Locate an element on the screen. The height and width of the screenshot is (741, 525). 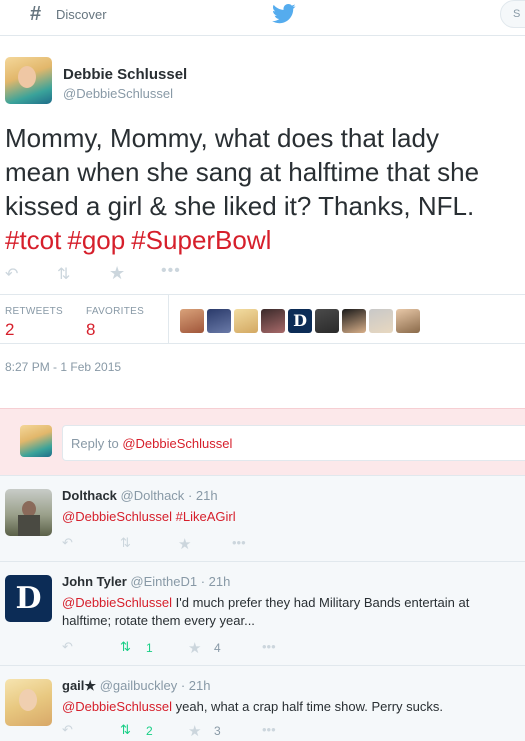
hashtag-icon: # is located at coordinates (35, 14).